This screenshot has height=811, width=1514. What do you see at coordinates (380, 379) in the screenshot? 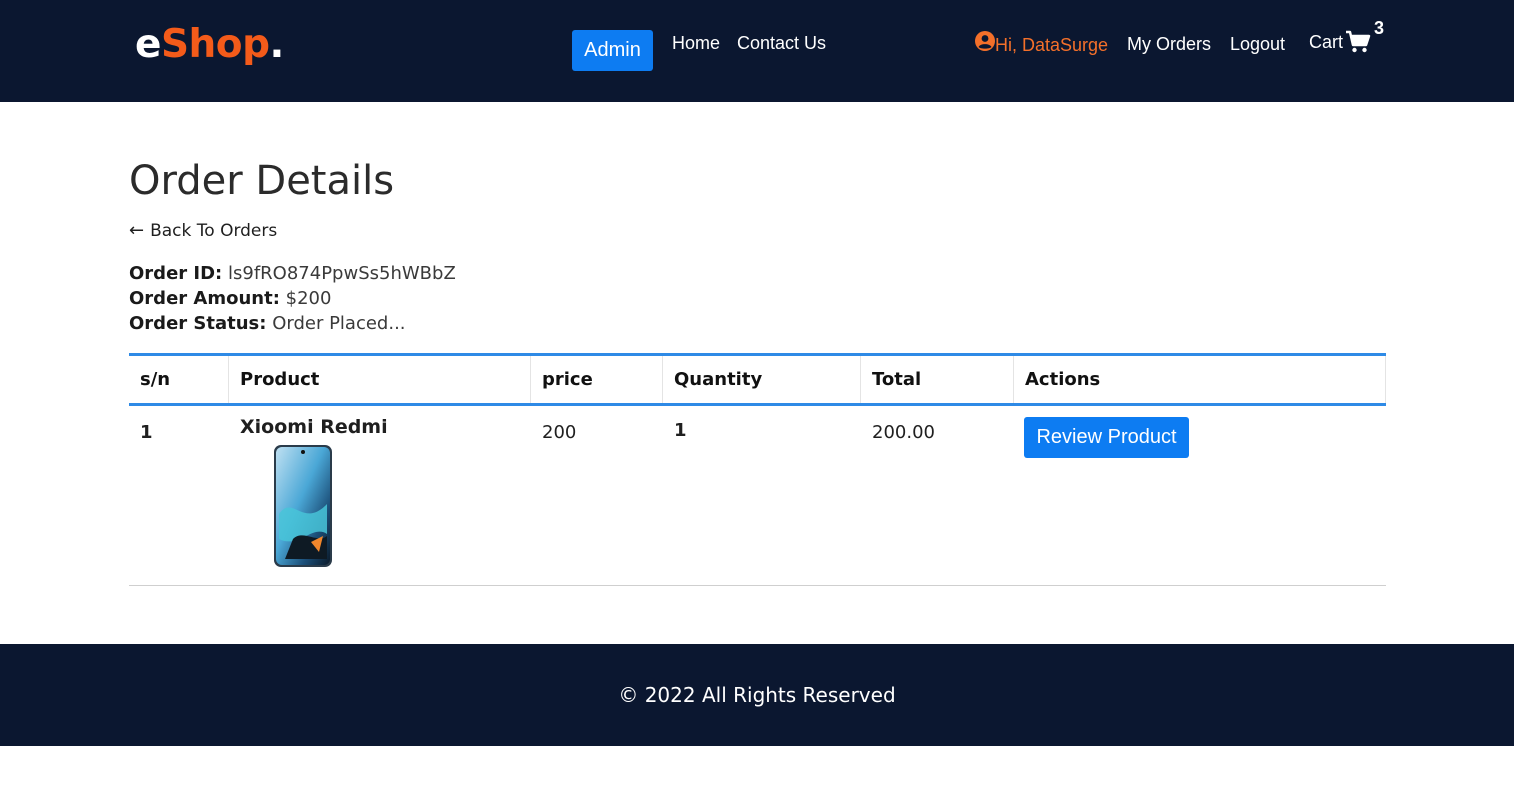
I see `column-header-product: Product` at bounding box center [380, 379].